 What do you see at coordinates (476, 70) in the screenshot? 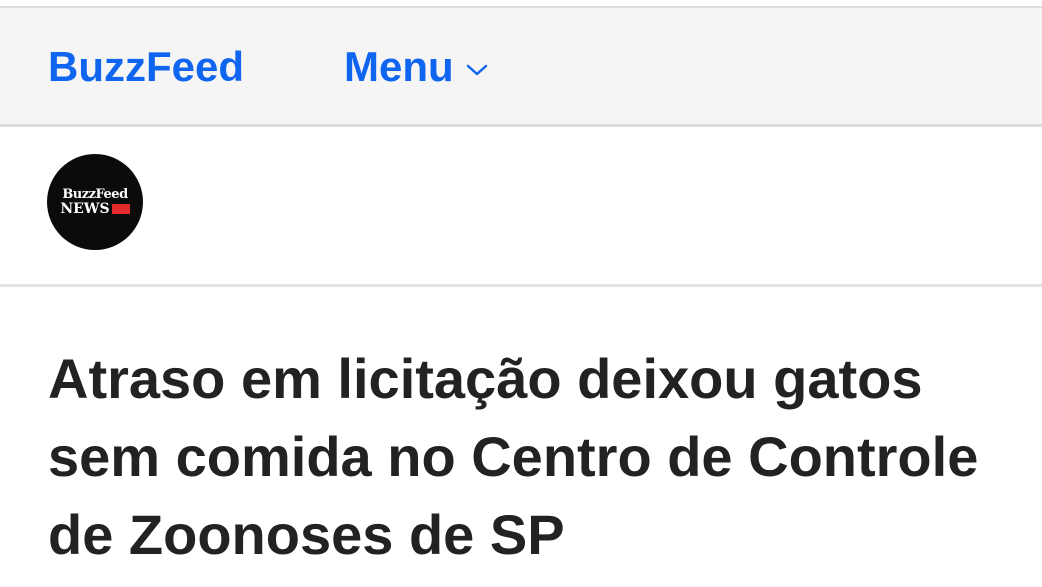
I see `chevron-down-icon` at bounding box center [476, 70].